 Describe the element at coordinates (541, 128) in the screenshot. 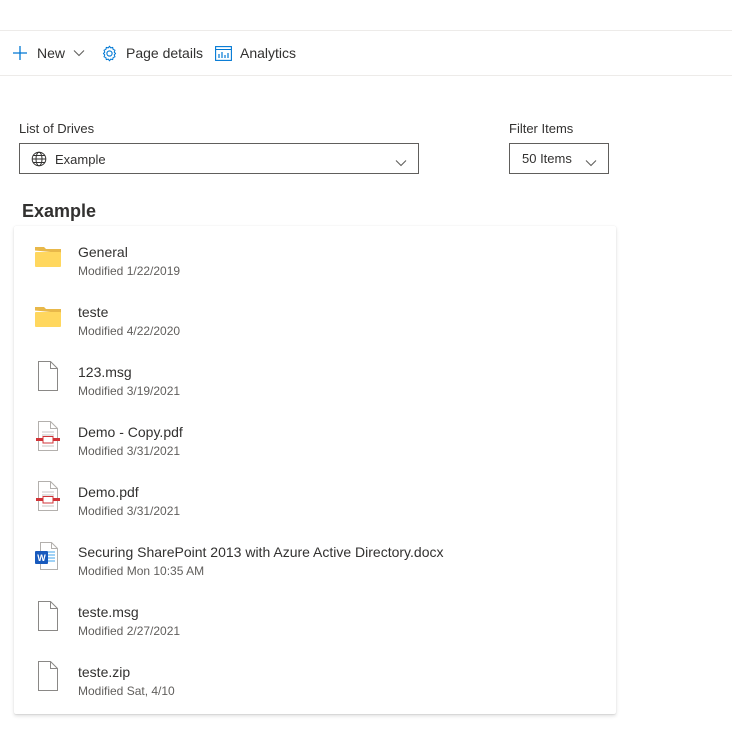

I see `filter-items-label: Filter Items` at that location.